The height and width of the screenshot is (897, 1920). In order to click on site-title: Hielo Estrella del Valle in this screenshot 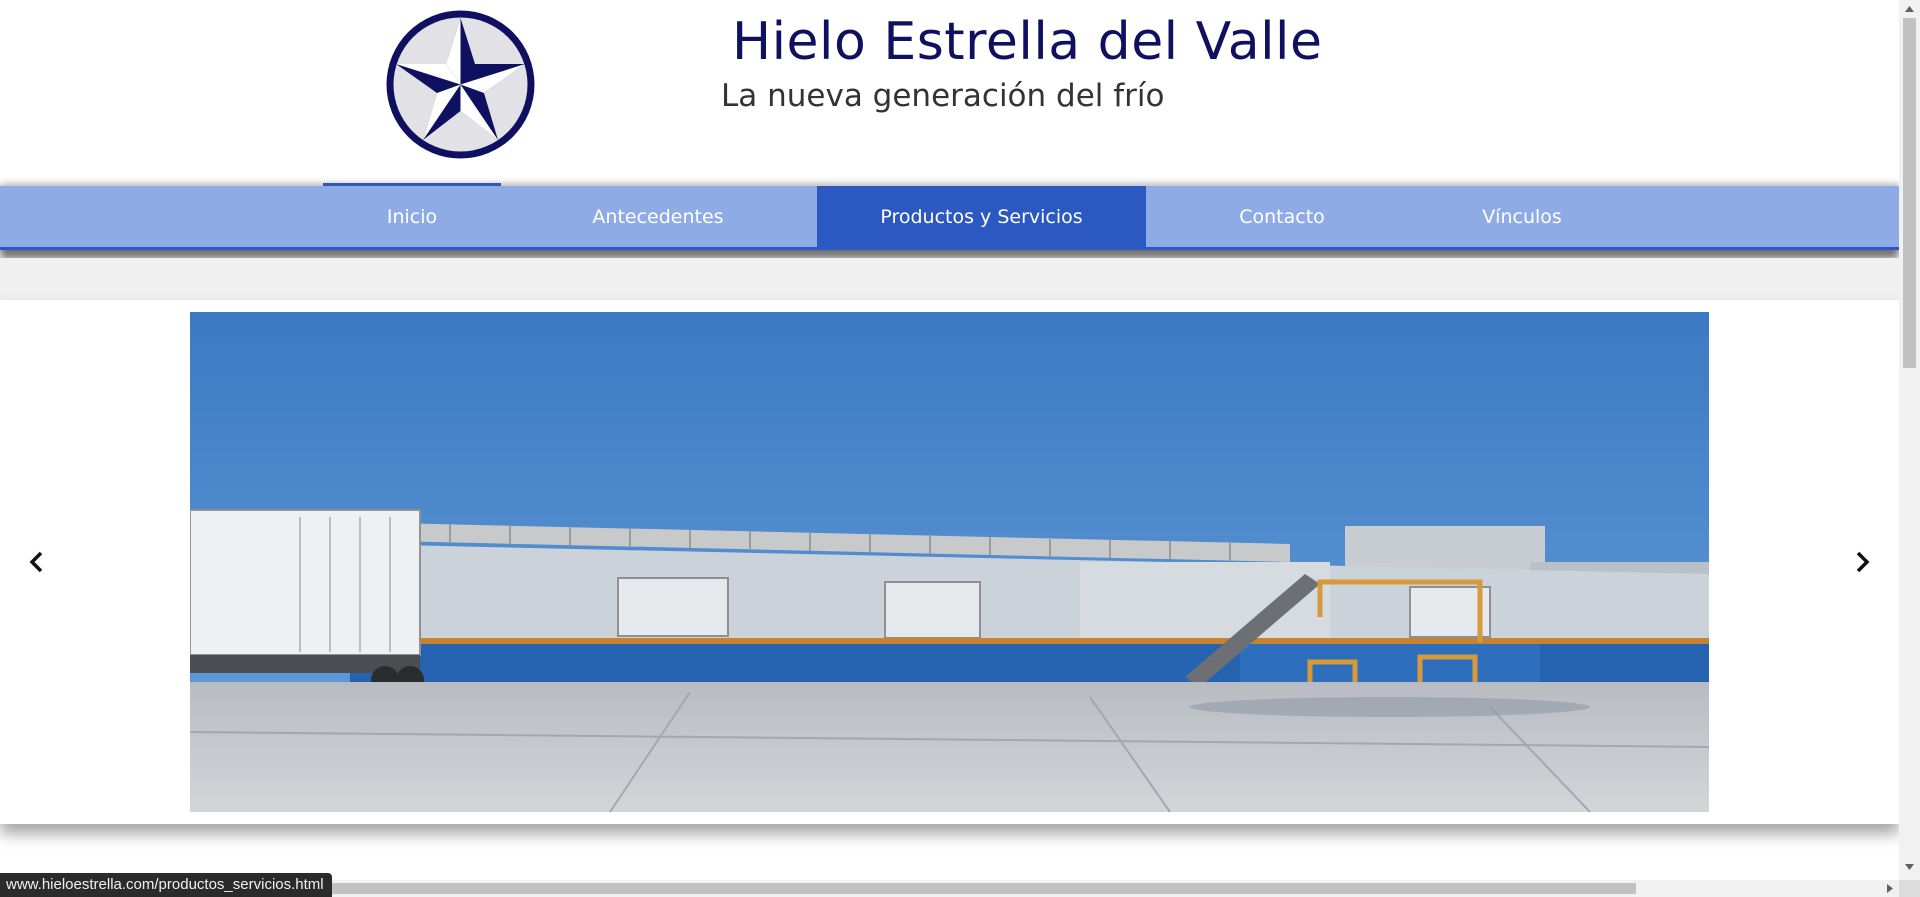, I will do `click(1027, 42)`.